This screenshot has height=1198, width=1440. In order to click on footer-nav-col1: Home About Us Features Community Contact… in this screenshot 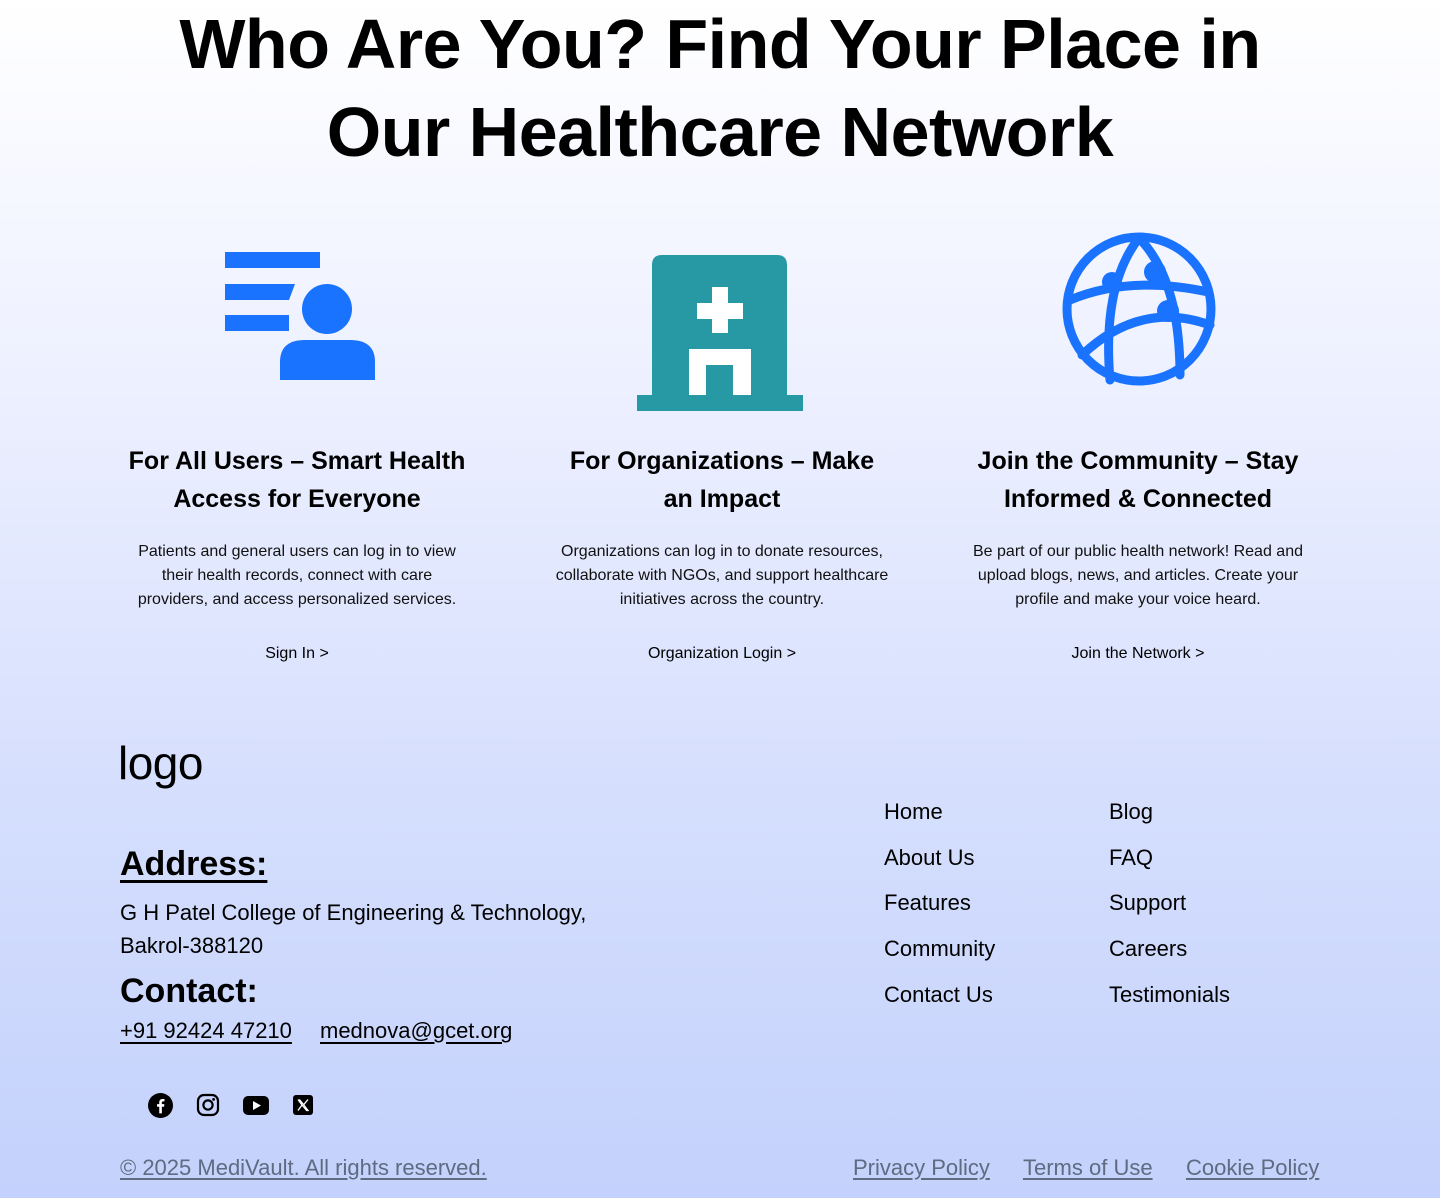, I will do `click(939, 903)`.